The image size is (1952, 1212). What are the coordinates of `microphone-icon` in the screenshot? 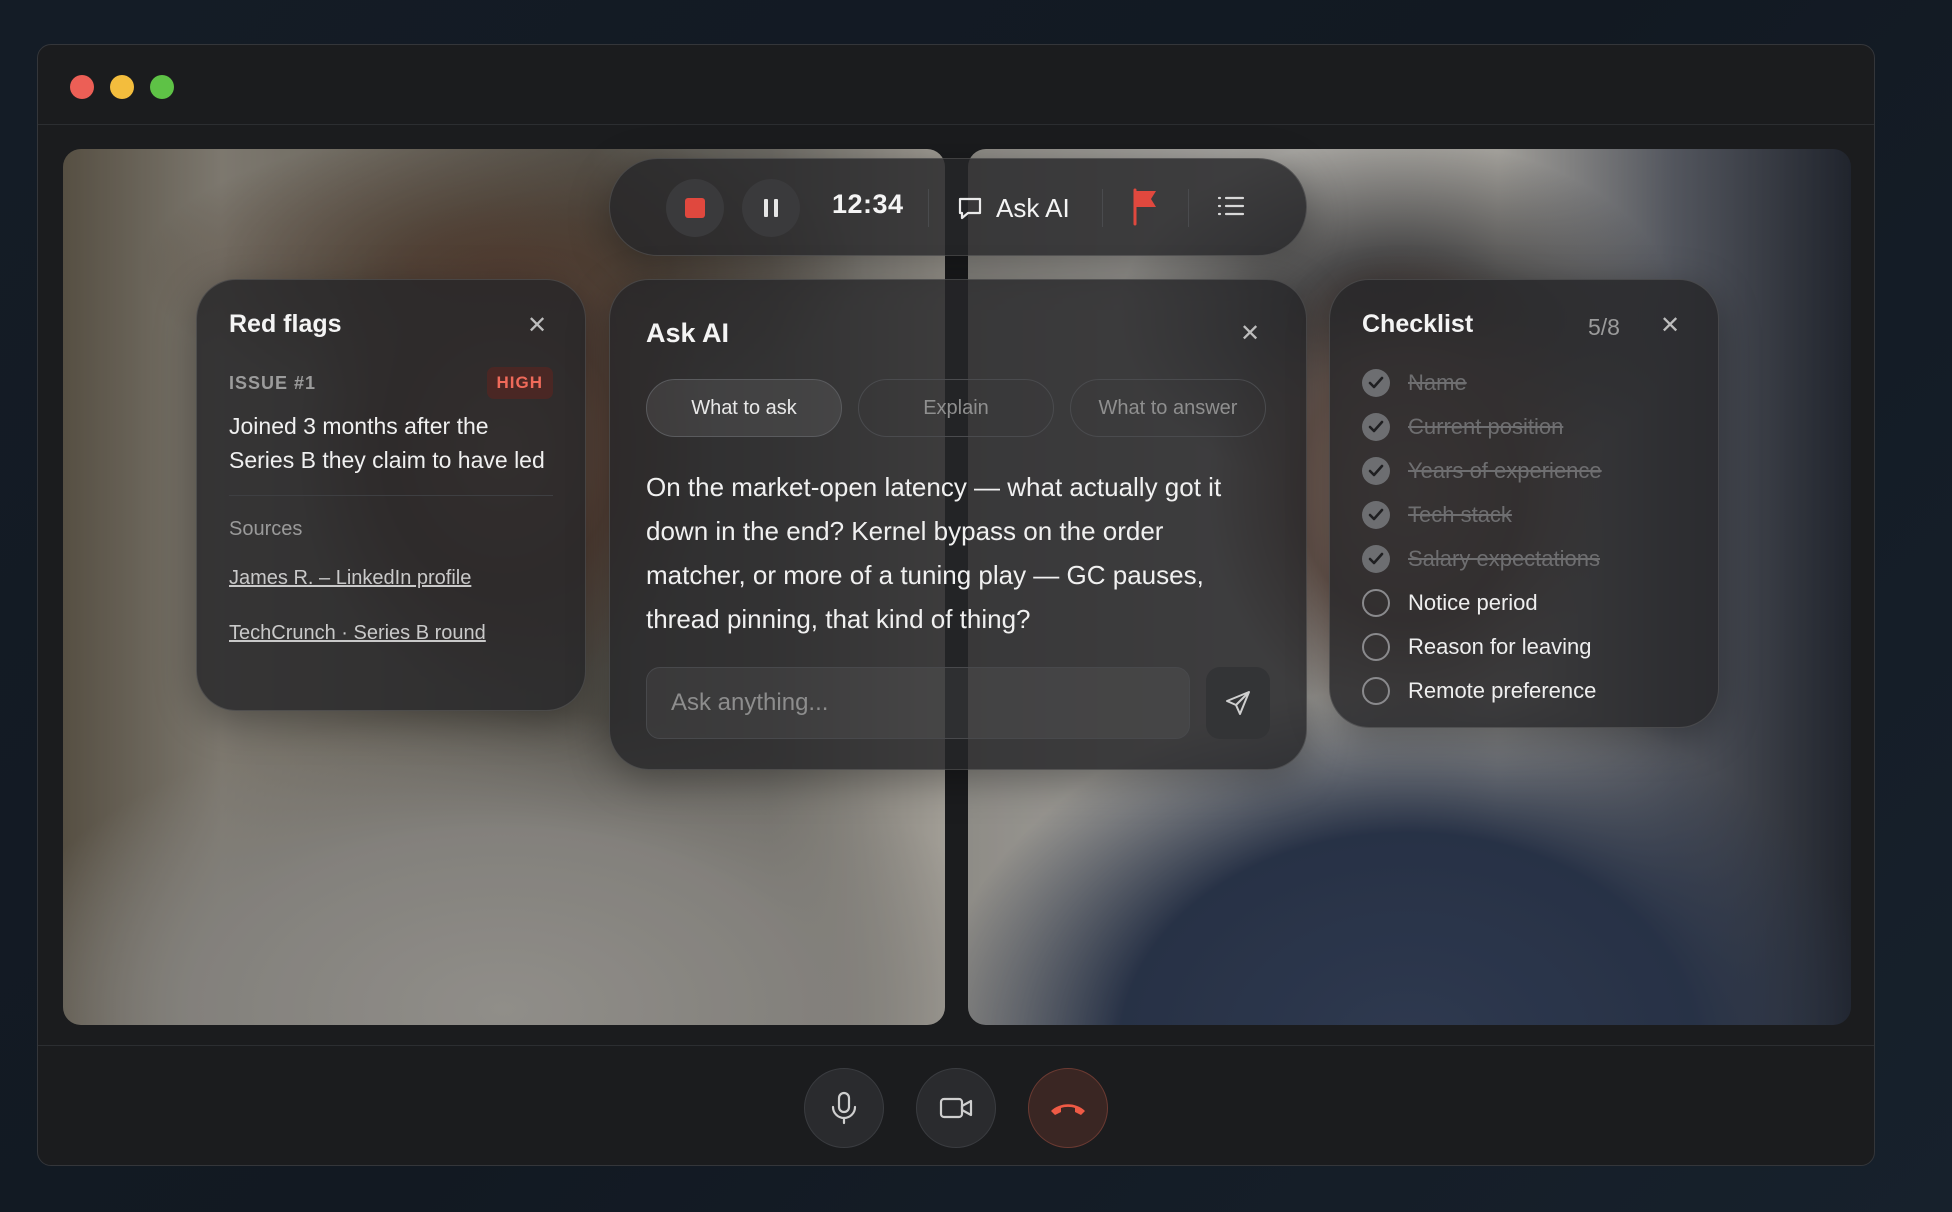 It's located at (844, 1108).